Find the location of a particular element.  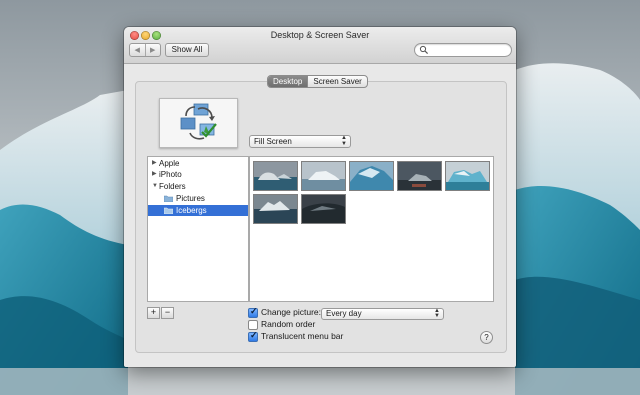

translucent-menu-bar-option: ✓ Translucent menu bar is located at coordinates (296, 335).